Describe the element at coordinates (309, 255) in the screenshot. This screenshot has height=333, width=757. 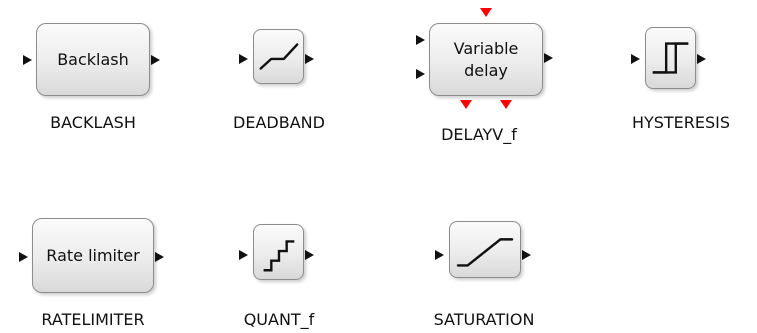
I see `quantization-output-port` at that location.